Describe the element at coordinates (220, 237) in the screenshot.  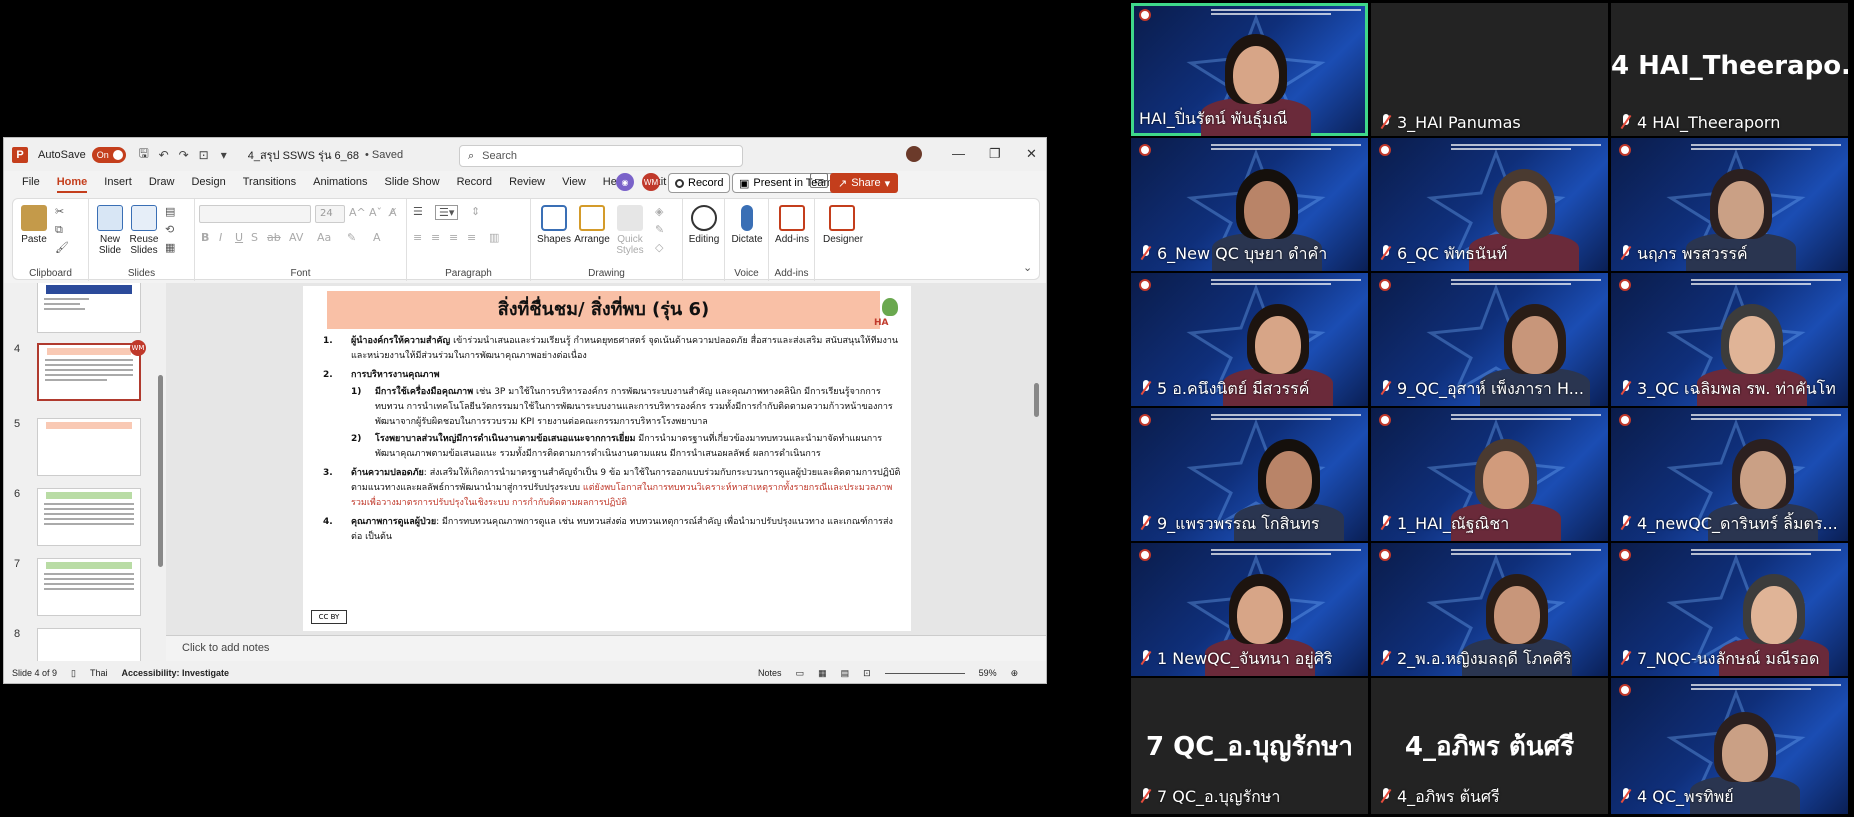
I see `italic-icon: I` at that location.